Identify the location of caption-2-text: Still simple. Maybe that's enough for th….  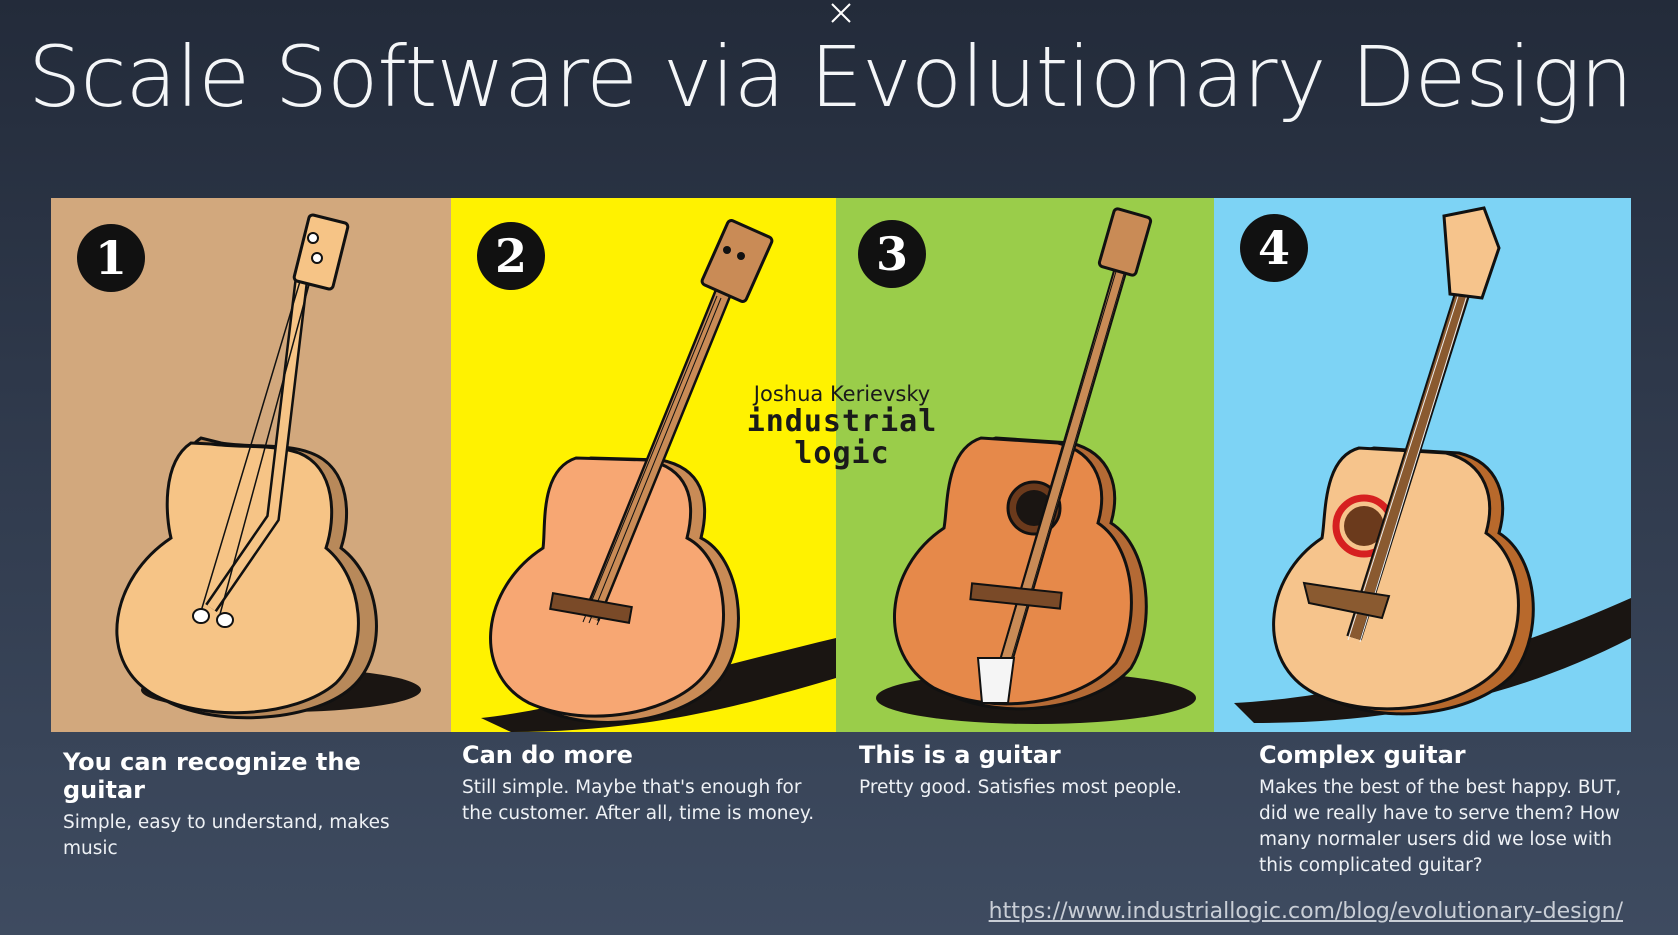
(638, 800).